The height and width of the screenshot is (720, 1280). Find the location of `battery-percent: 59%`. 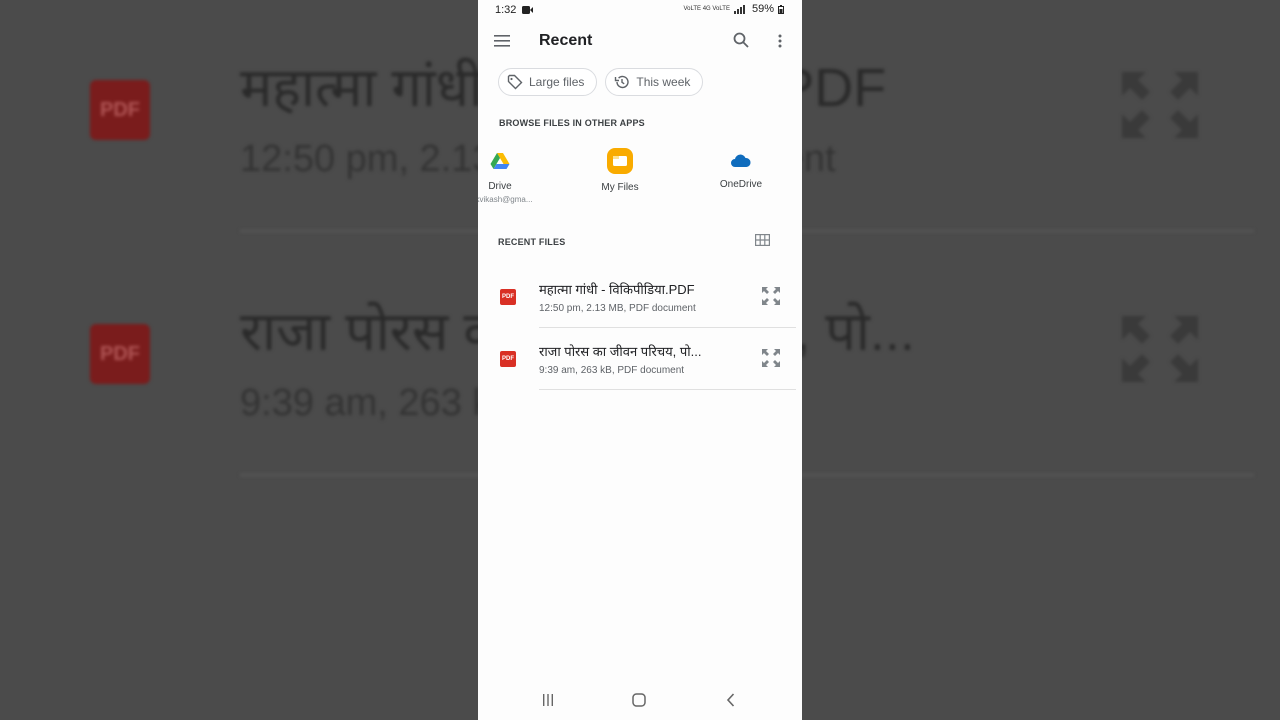

battery-percent: 59% is located at coordinates (762, 9).